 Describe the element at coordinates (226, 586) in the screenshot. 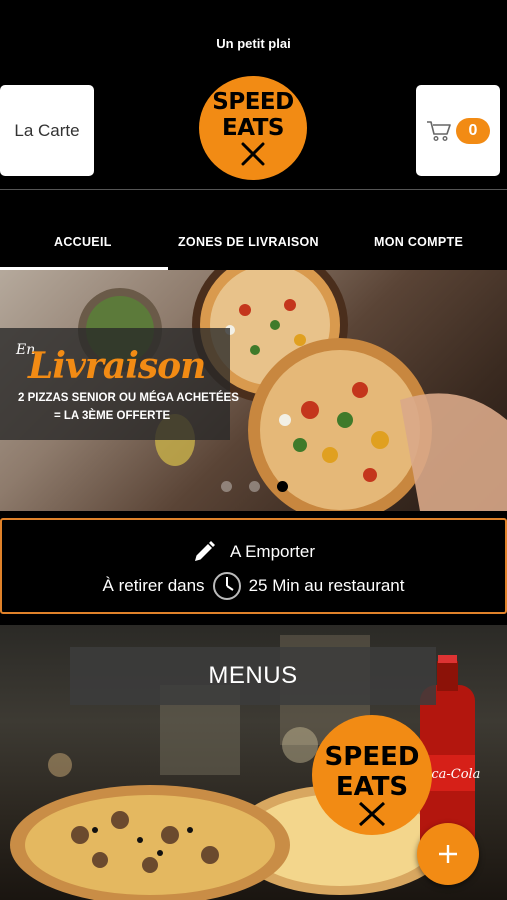

I see `clock-icon` at that location.